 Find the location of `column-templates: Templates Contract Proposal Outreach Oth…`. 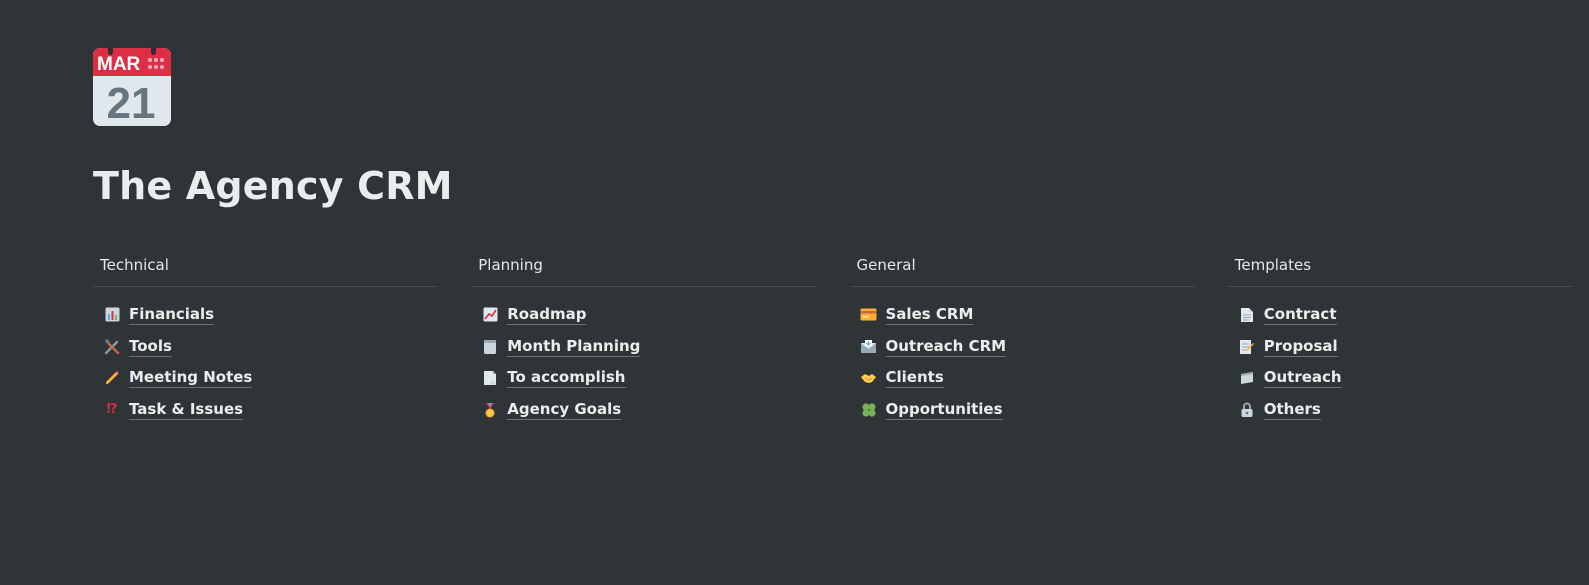

column-templates: Templates Contract Proposal Outreach Oth… is located at coordinates (1400, 339).